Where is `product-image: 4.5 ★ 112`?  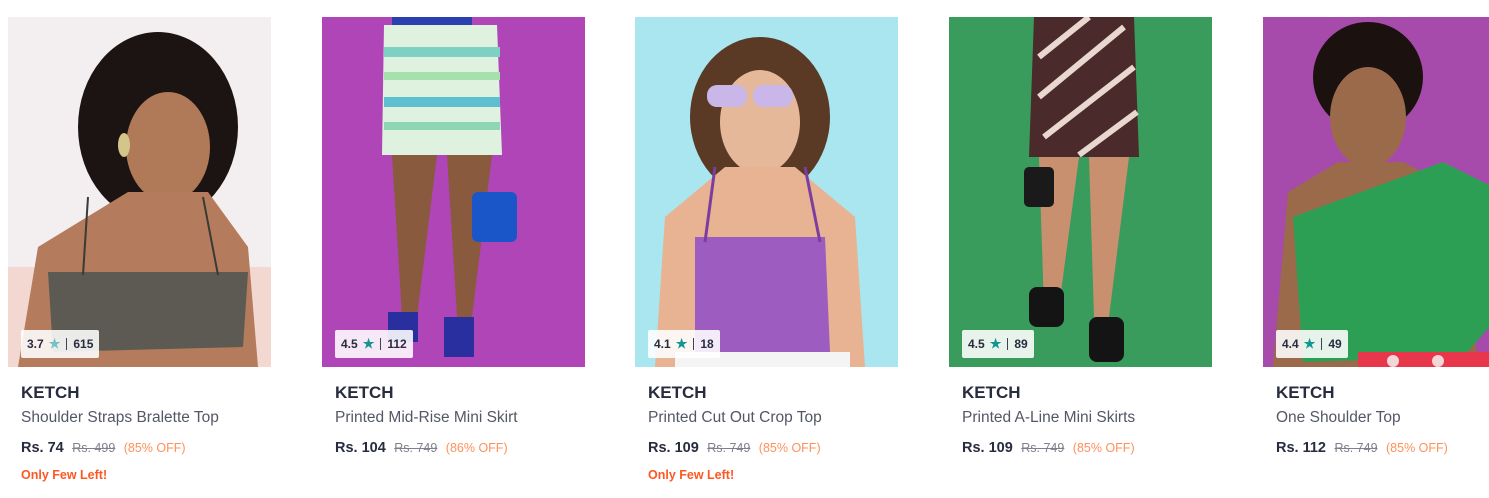 product-image: 4.5 ★ 112 is located at coordinates (453, 192).